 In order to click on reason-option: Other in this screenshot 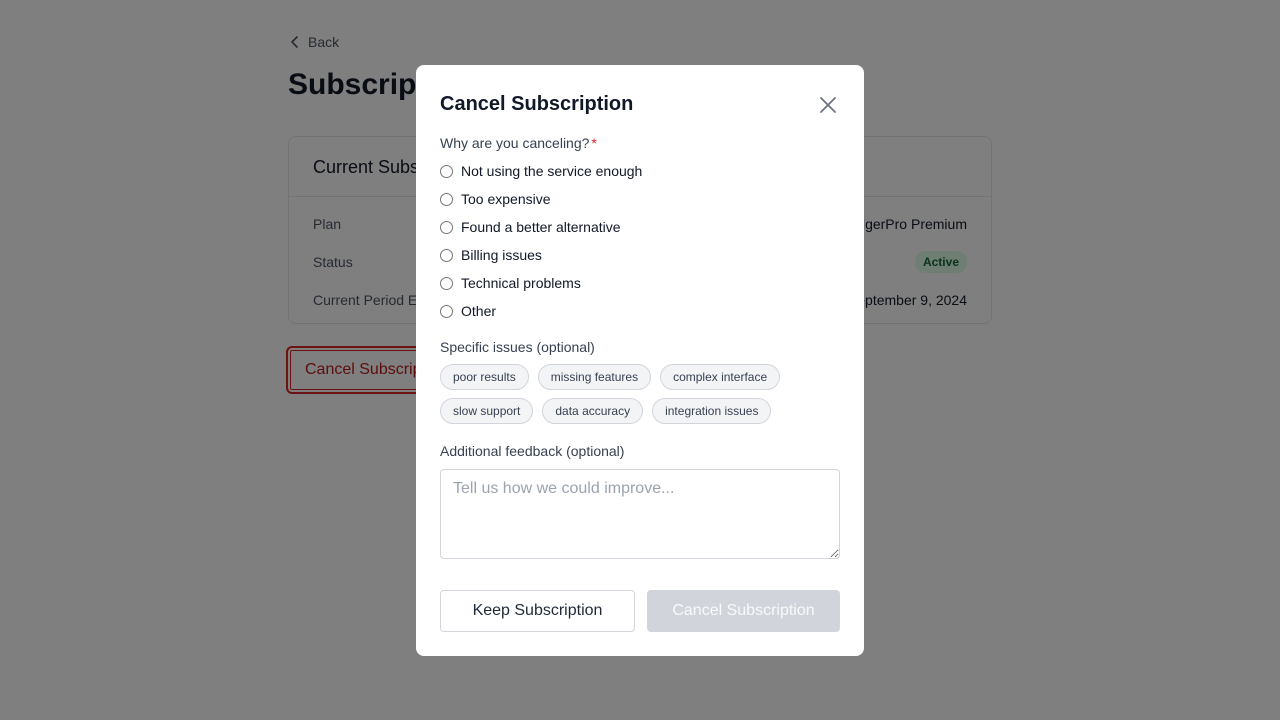, I will do `click(541, 311)`.